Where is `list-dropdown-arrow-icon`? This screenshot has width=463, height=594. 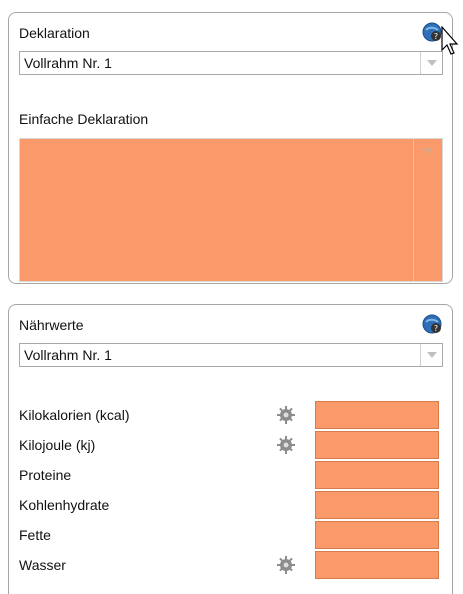 list-dropdown-arrow-icon is located at coordinates (427, 210).